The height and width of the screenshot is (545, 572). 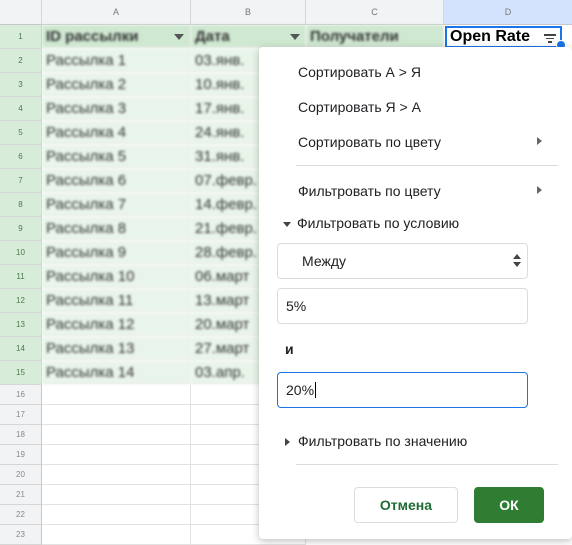 What do you see at coordinates (116, 228) in the screenshot?
I see `table-cell-id: Рассылка 8` at bounding box center [116, 228].